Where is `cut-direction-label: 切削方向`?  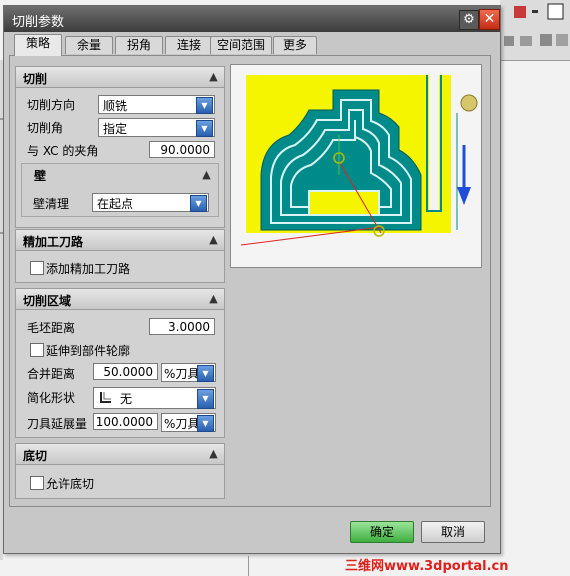 cut-direction-label: 切削方向 is located at coordinates (51, 105).